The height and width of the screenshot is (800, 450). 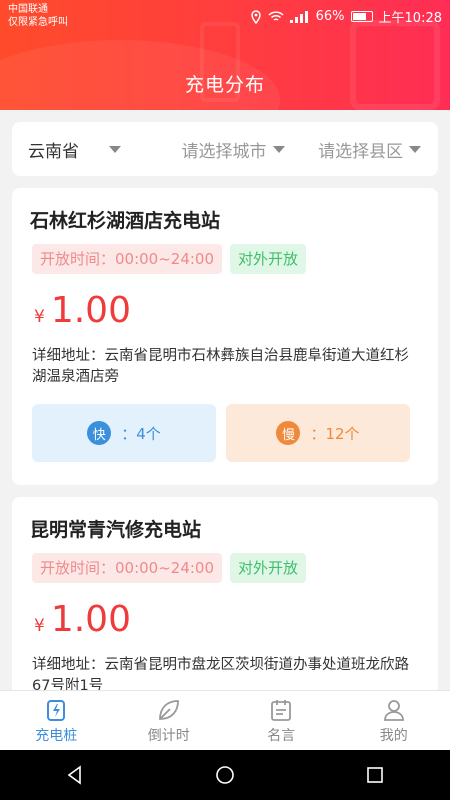 What do you see at coordinates (56, 735) in the screenshot?
I see `tab-label: 充电桩` at bounding box center [56, 735].